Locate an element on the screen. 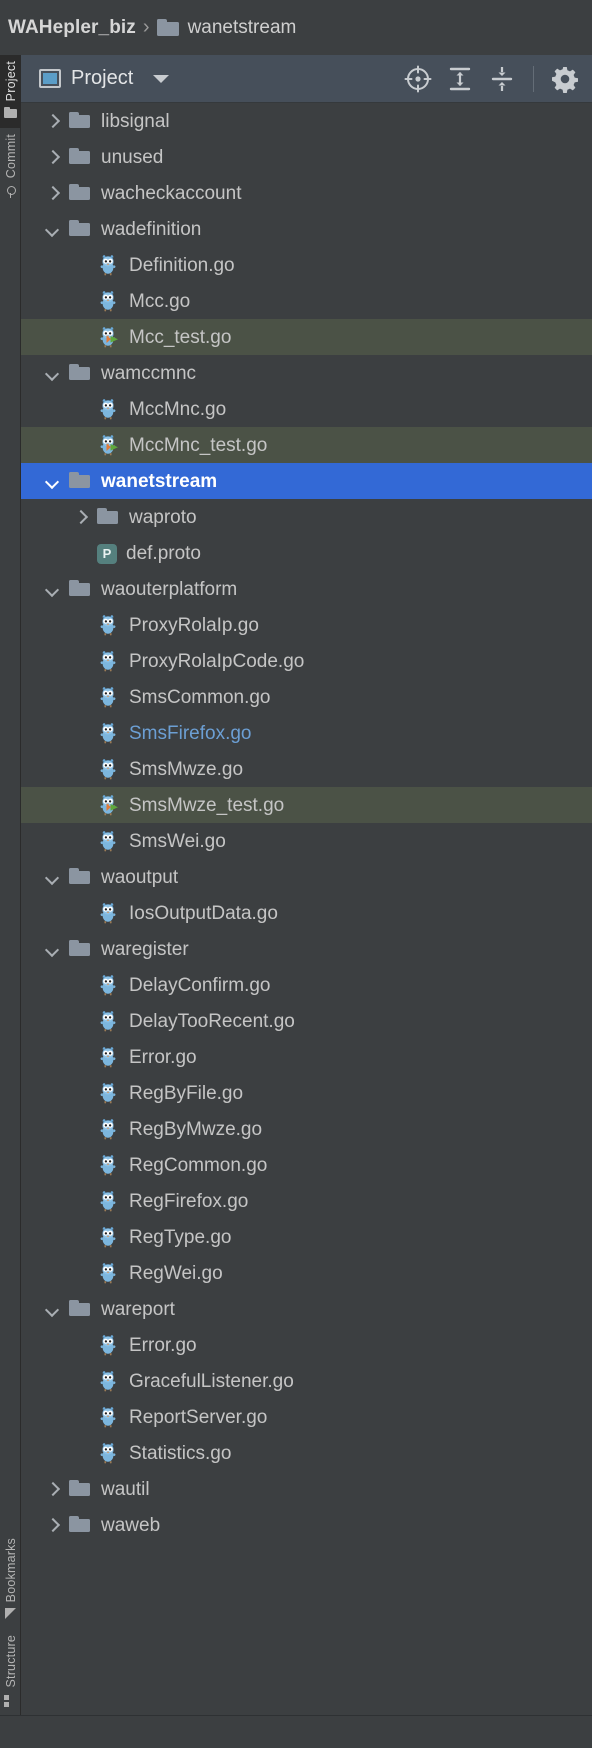 The width and height of the screenshot is (592, 1748). tree-row: wareport is located at coordinates (306, 1309).